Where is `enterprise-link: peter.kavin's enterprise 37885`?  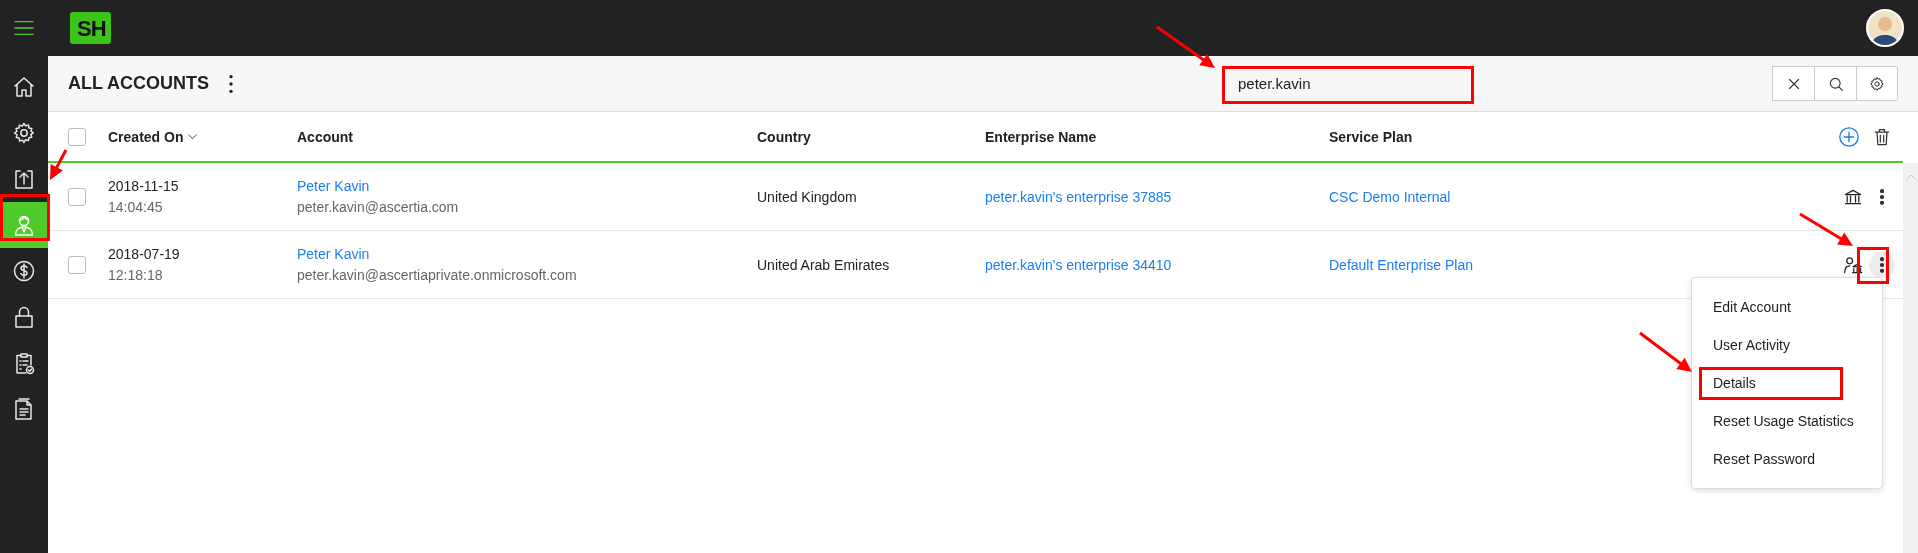 enterprise-link: peter.kavin's enterprise 37885 is located at coordinates (1078, 196).